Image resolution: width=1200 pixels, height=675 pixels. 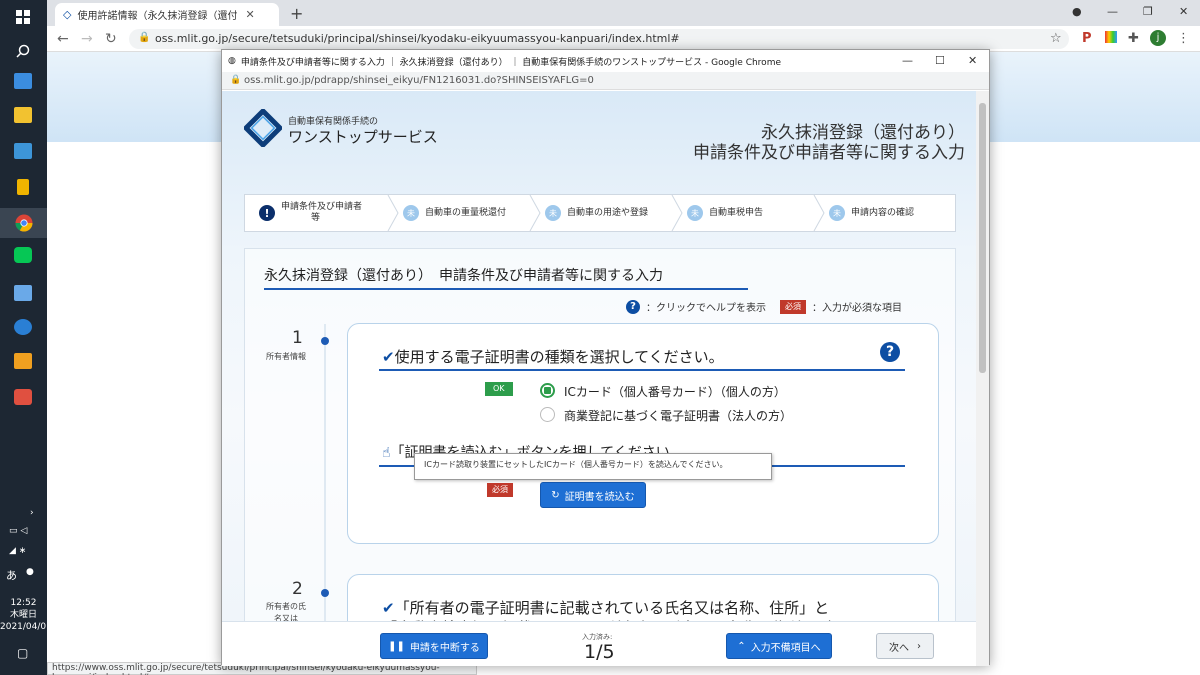 What do you see at coordinates (386, 453) in the screenshot?
I see `pointer-hand-icon: ☝` at bounding box center [386, 453].